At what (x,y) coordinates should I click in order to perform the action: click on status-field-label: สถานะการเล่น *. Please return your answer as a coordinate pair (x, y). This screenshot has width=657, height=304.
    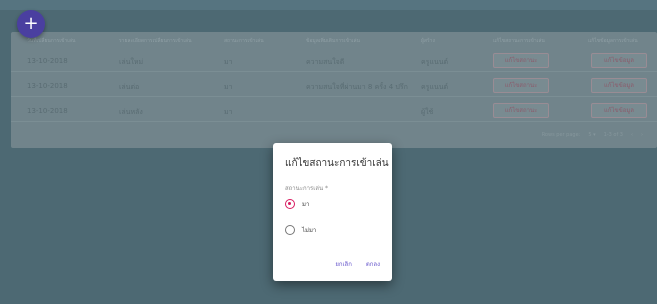
    Looking at the image, I should click on (306, 188).